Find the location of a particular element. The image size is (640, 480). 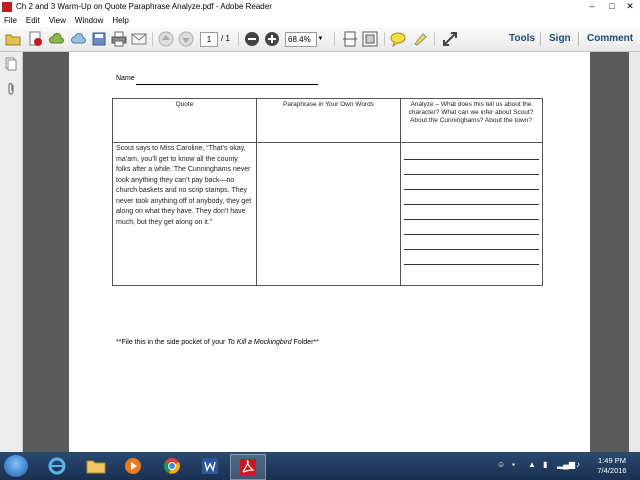

header-paraphrase: Paraphrase in Your Own Words is located at coordinates (328, 104).